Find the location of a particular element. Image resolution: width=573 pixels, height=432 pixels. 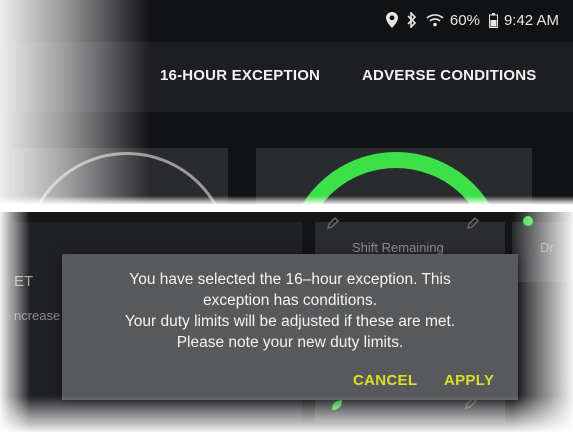

adverse-conditions-button: ADVERSE CONDITIONS is located at coordinates (449, 75).